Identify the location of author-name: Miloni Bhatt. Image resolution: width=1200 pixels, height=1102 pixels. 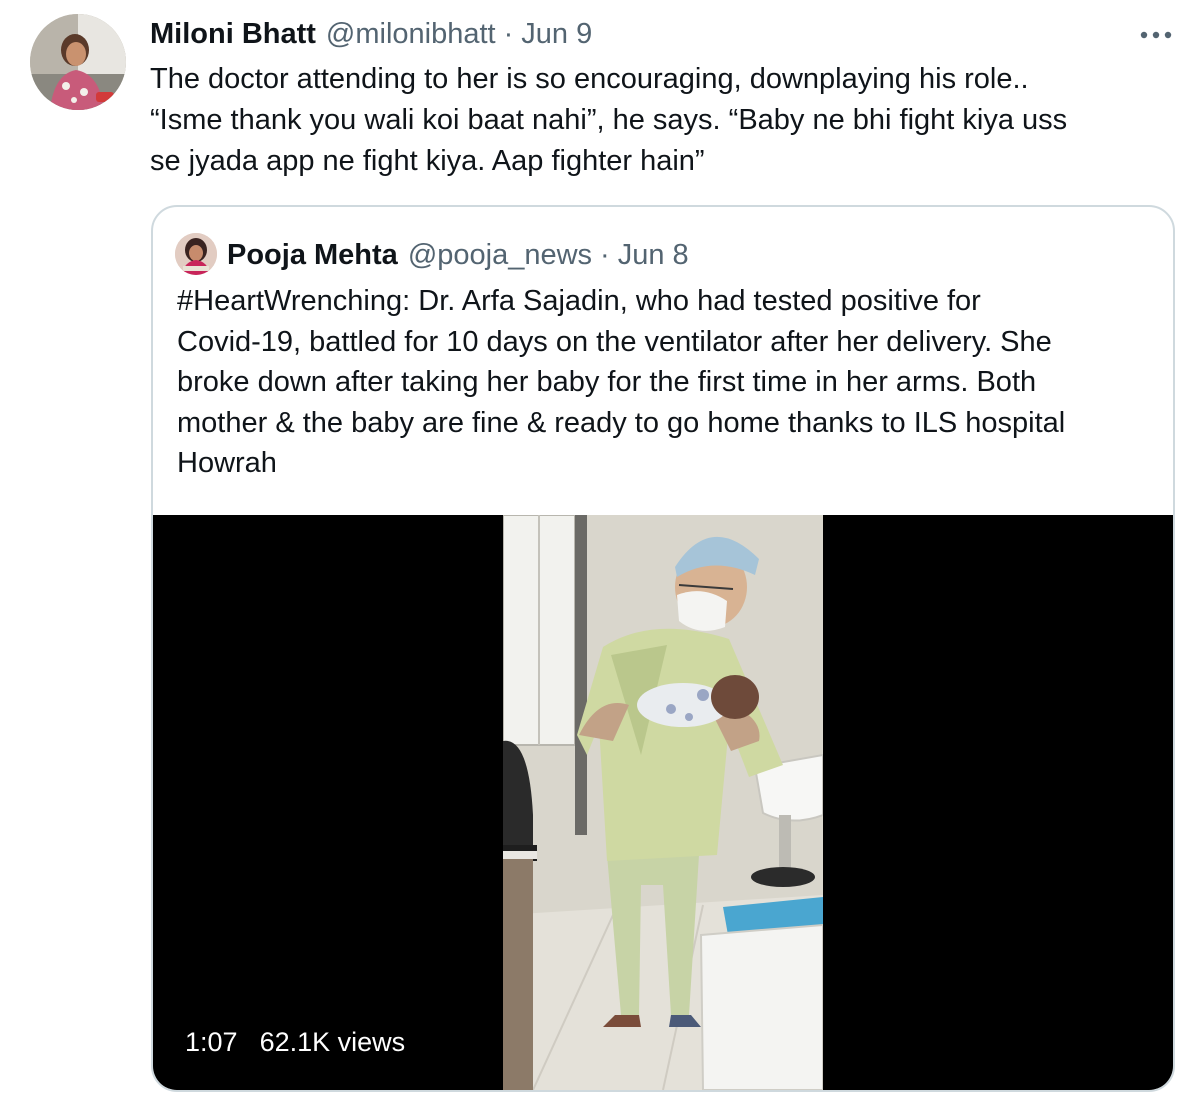
(233, 34).